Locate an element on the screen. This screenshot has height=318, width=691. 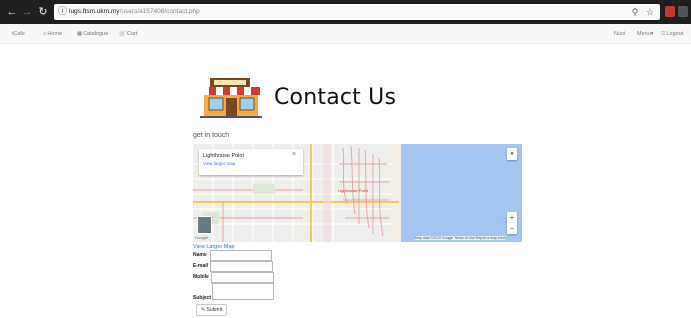
name-field is located at coordinates (241, 255).